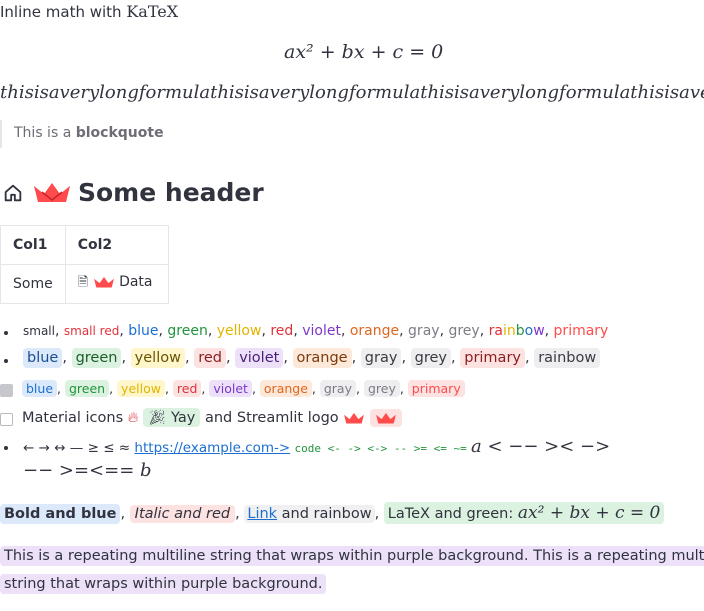  Describe the element at coordinates (116, 284) in the screenshot. I see `table-cell: 🗎 Data` at that location.